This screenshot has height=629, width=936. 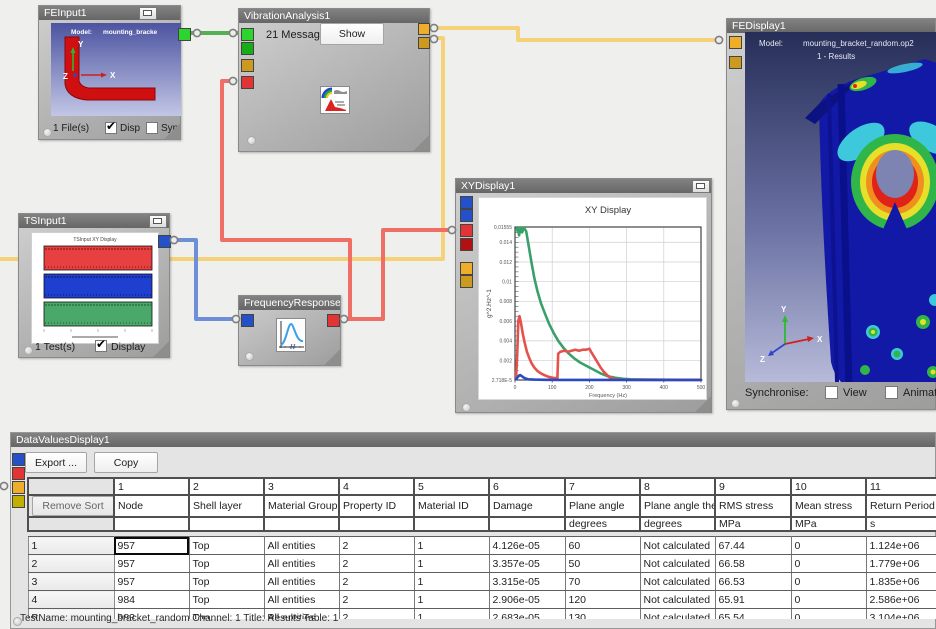 I want to click on fe-input-titlebar: FEInput1, so click(x=109, y=13).